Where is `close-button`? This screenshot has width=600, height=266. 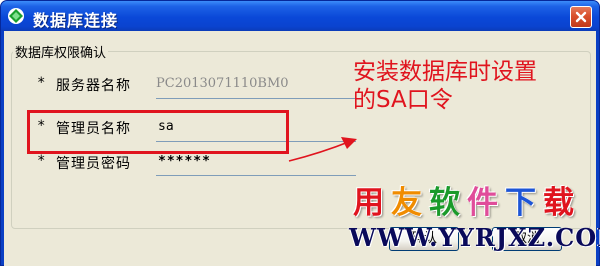 close-button is located at coordinates (581, 17).